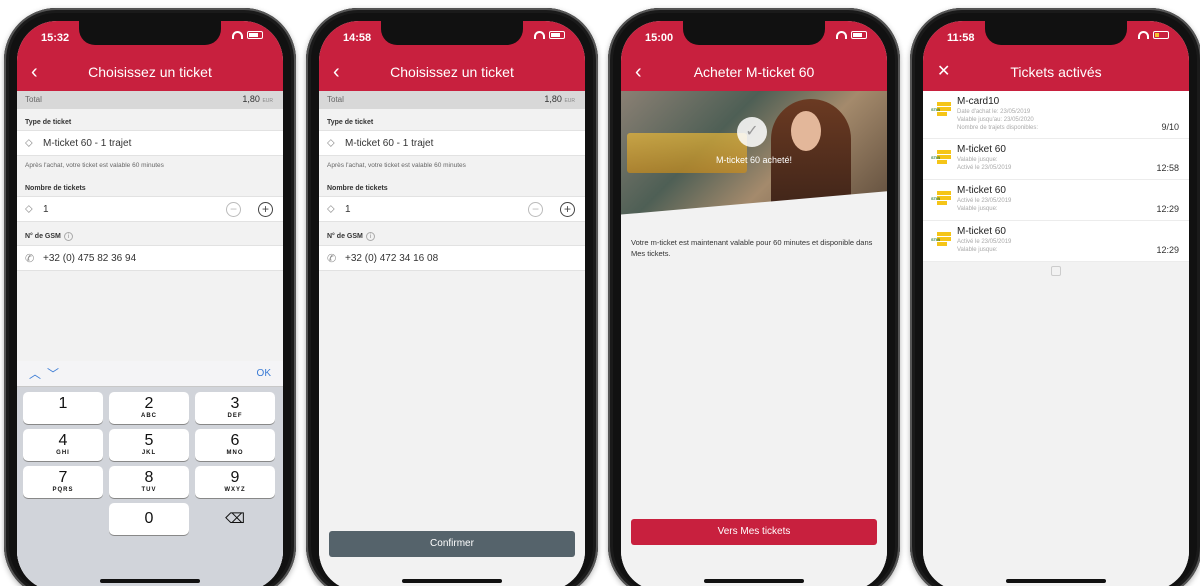 This screenshot has width=1200, height=586. Describe the element at coordinates (335, 99) in the screenshot. I see `total-label: Total` at that location.